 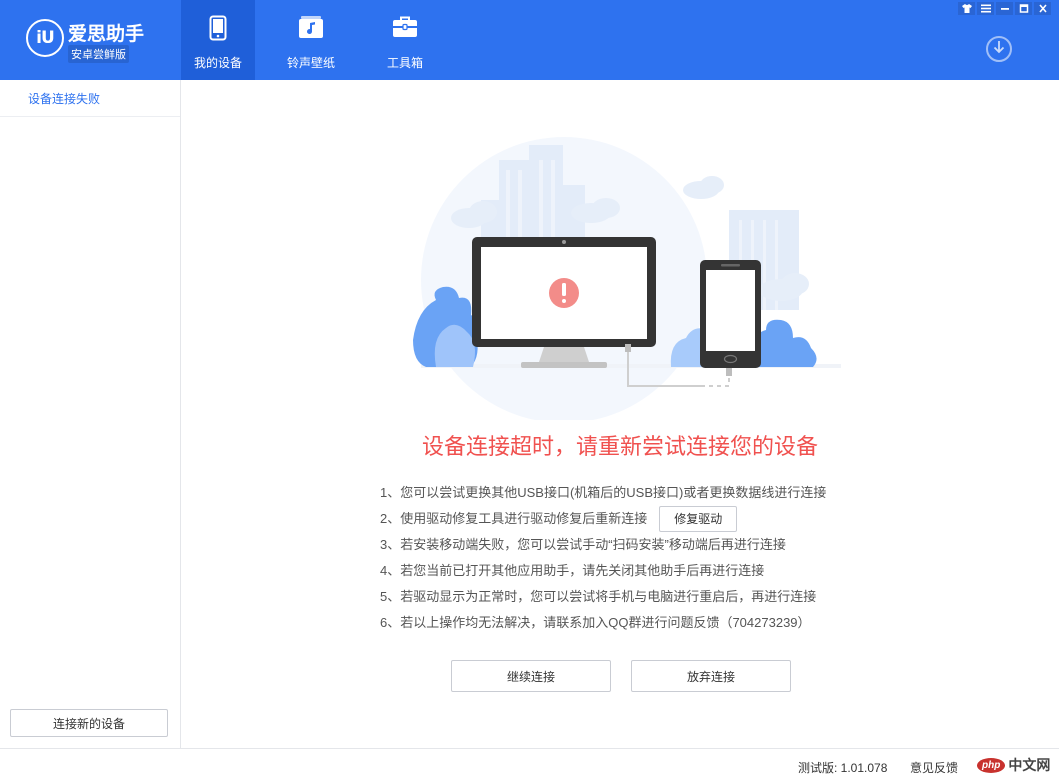 I want to click on watermark: php 中文网, so click(x=1013, y=765).